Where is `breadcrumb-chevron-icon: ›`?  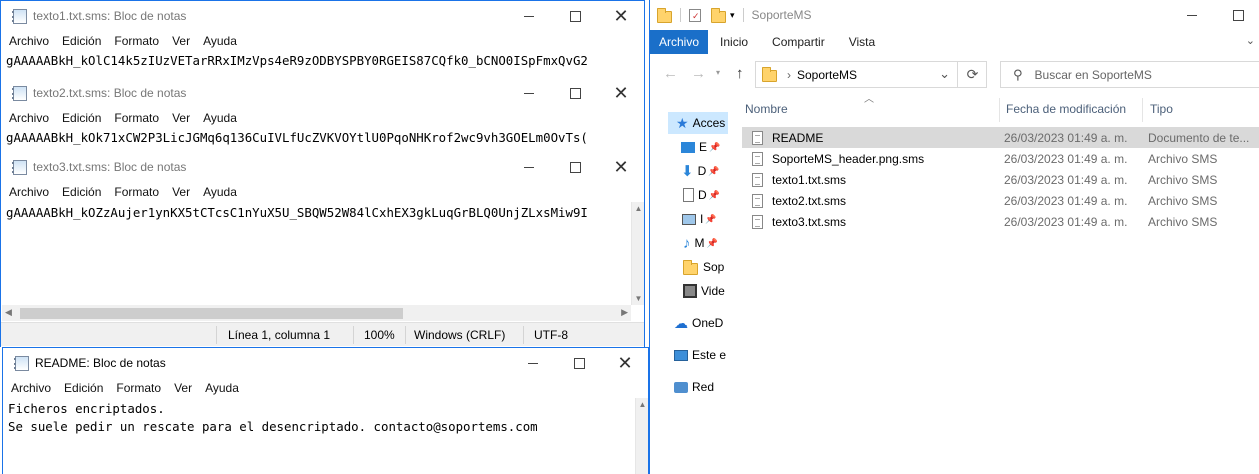
breadcrumb-chevron-icon: › is located at coordinates (789, 74).